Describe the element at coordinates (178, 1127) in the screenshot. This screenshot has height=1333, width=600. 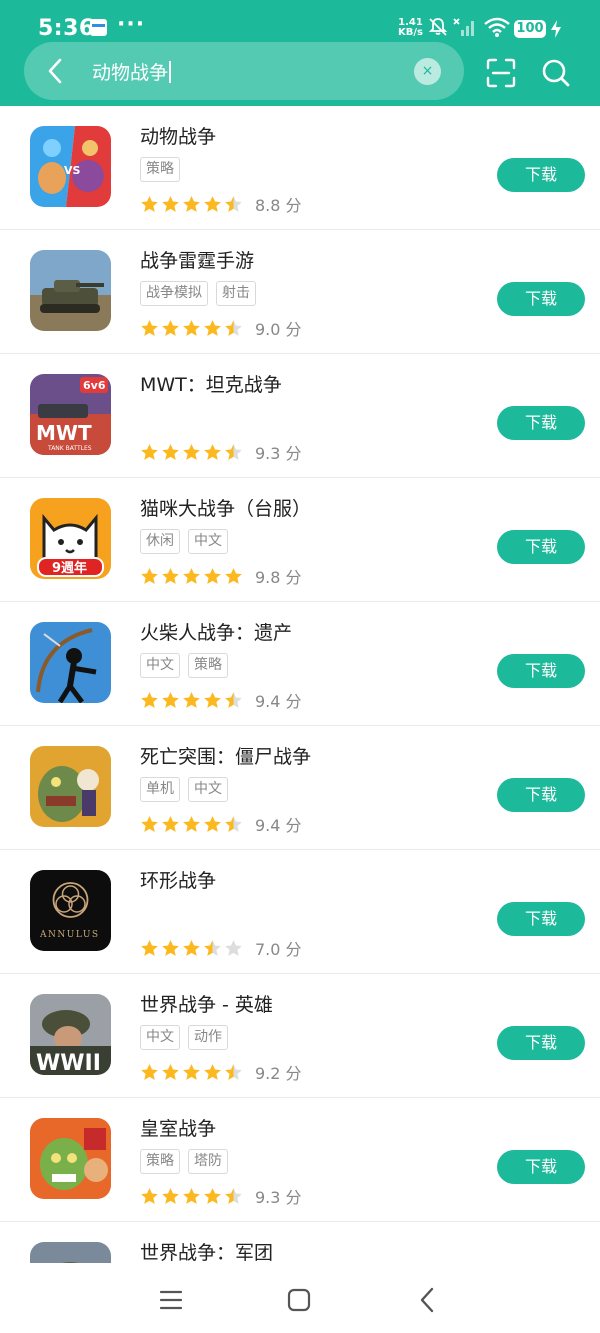
I see `app-name: 皇室战争` at that location.